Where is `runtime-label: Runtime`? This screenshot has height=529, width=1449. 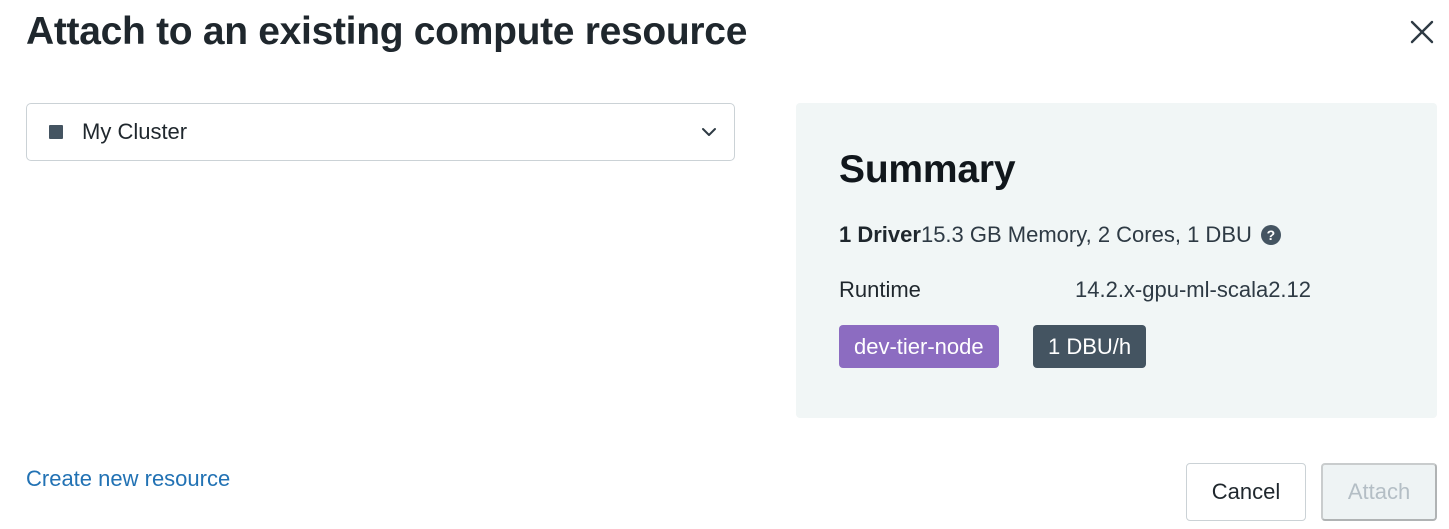 runtime-label: Runtime is located at coordinates (880, 289).